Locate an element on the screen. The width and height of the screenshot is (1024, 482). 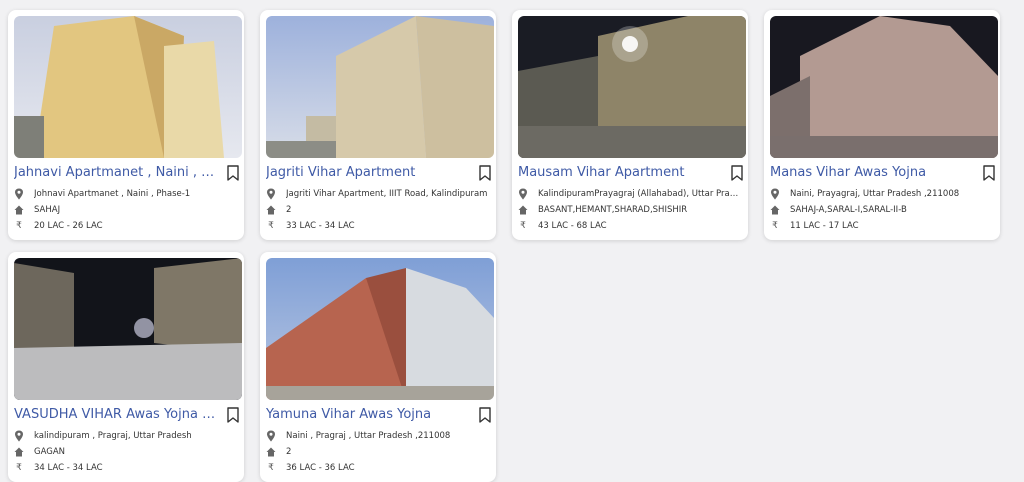
property-title: Jagriti Vihar Apartment is located at coordinates (368, 173).